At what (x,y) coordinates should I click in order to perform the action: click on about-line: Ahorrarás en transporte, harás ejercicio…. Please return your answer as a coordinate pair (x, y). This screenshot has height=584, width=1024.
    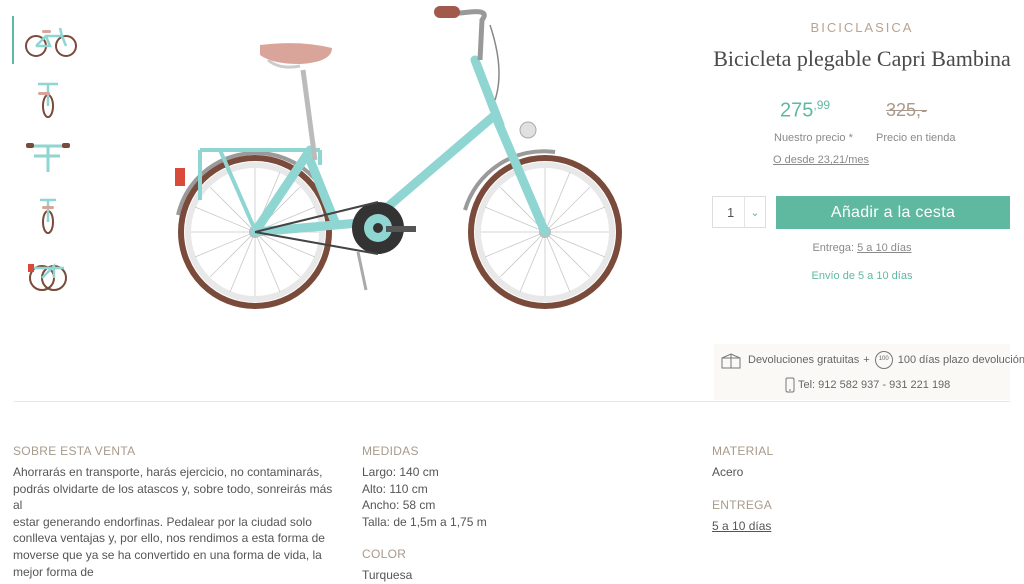
    Looking at the image, I should click on (168, 472).